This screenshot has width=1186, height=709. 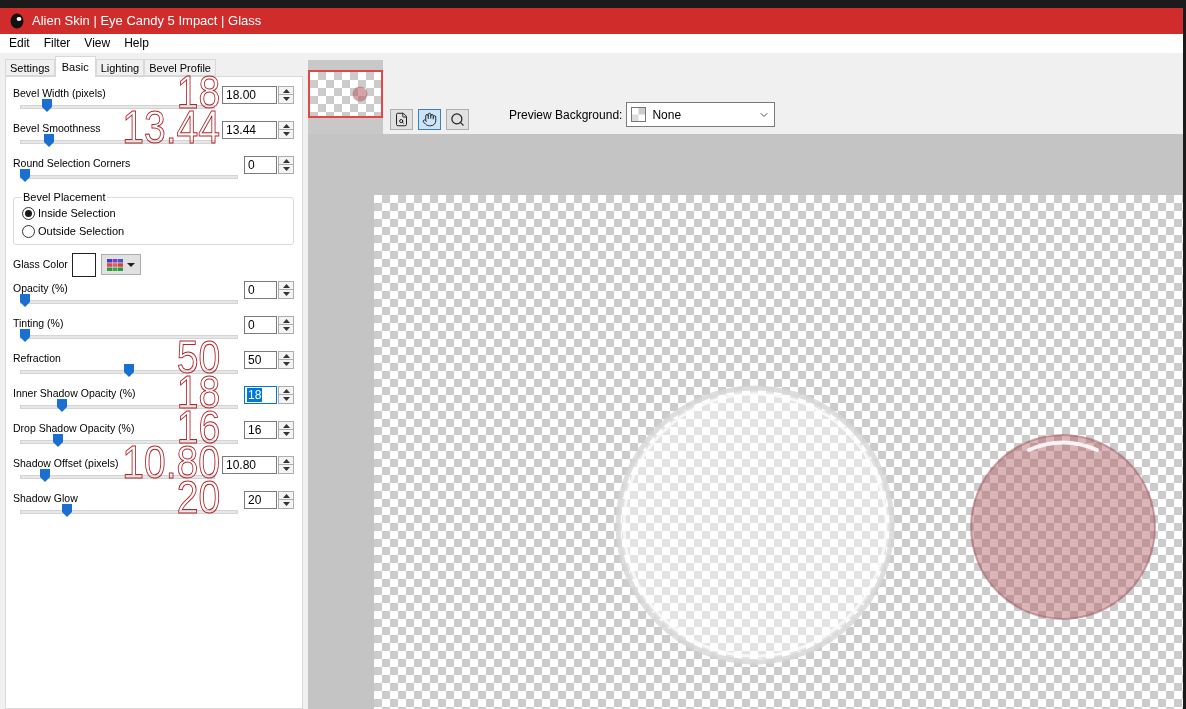 What do you see at coordinates (121, 264) in the screenshot?
I see `color-picker-button` at bounding box center [121, 264].